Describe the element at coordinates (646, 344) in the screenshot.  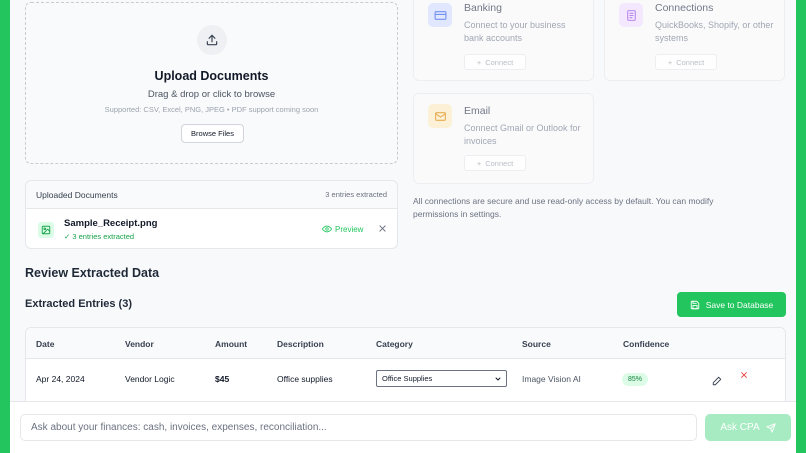
I see `header-confidence: Confidence` at that location.